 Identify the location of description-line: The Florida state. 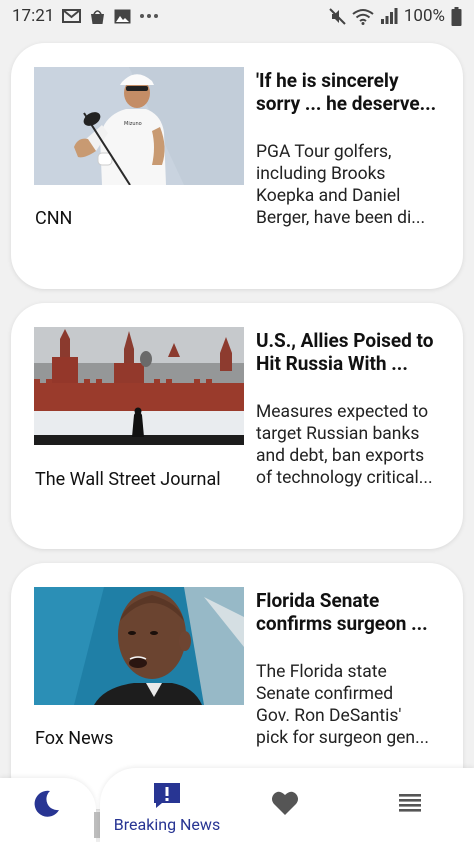
(321, 672).